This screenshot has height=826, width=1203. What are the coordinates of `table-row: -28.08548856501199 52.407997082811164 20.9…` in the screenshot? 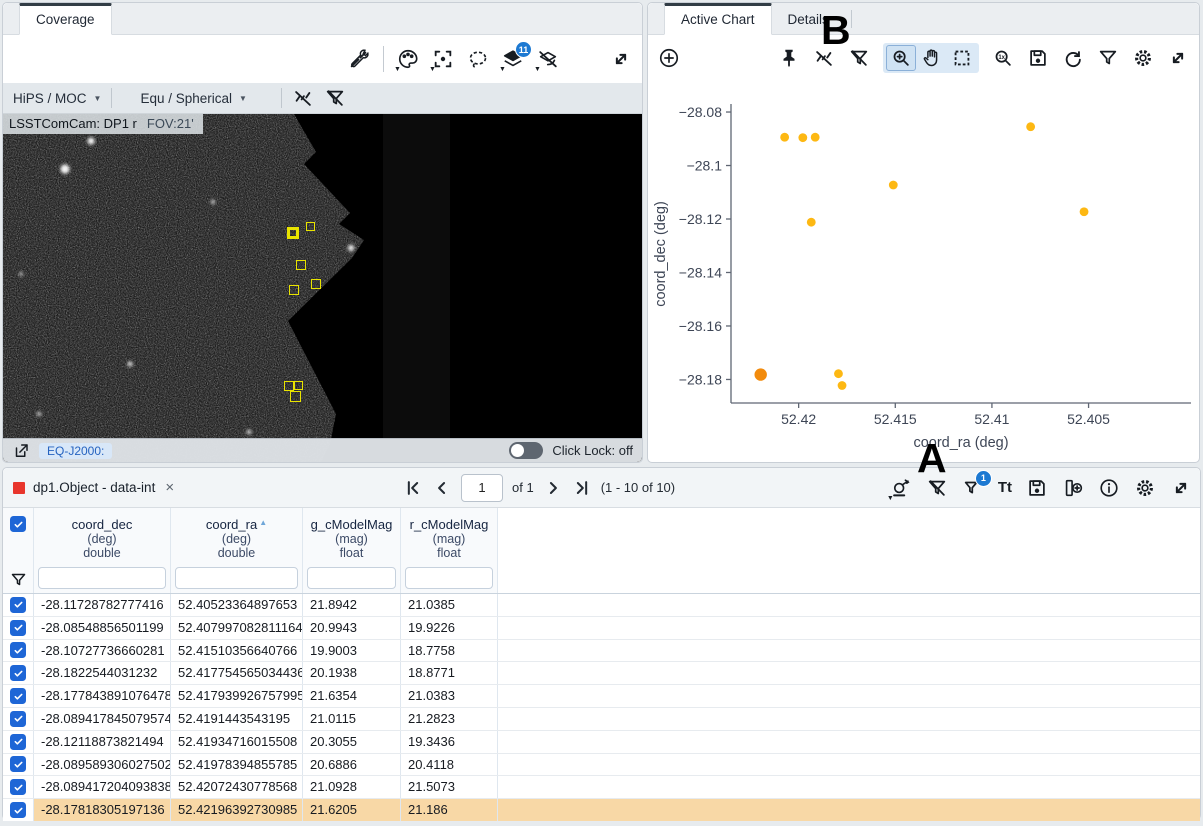 It's located at (601, 628).